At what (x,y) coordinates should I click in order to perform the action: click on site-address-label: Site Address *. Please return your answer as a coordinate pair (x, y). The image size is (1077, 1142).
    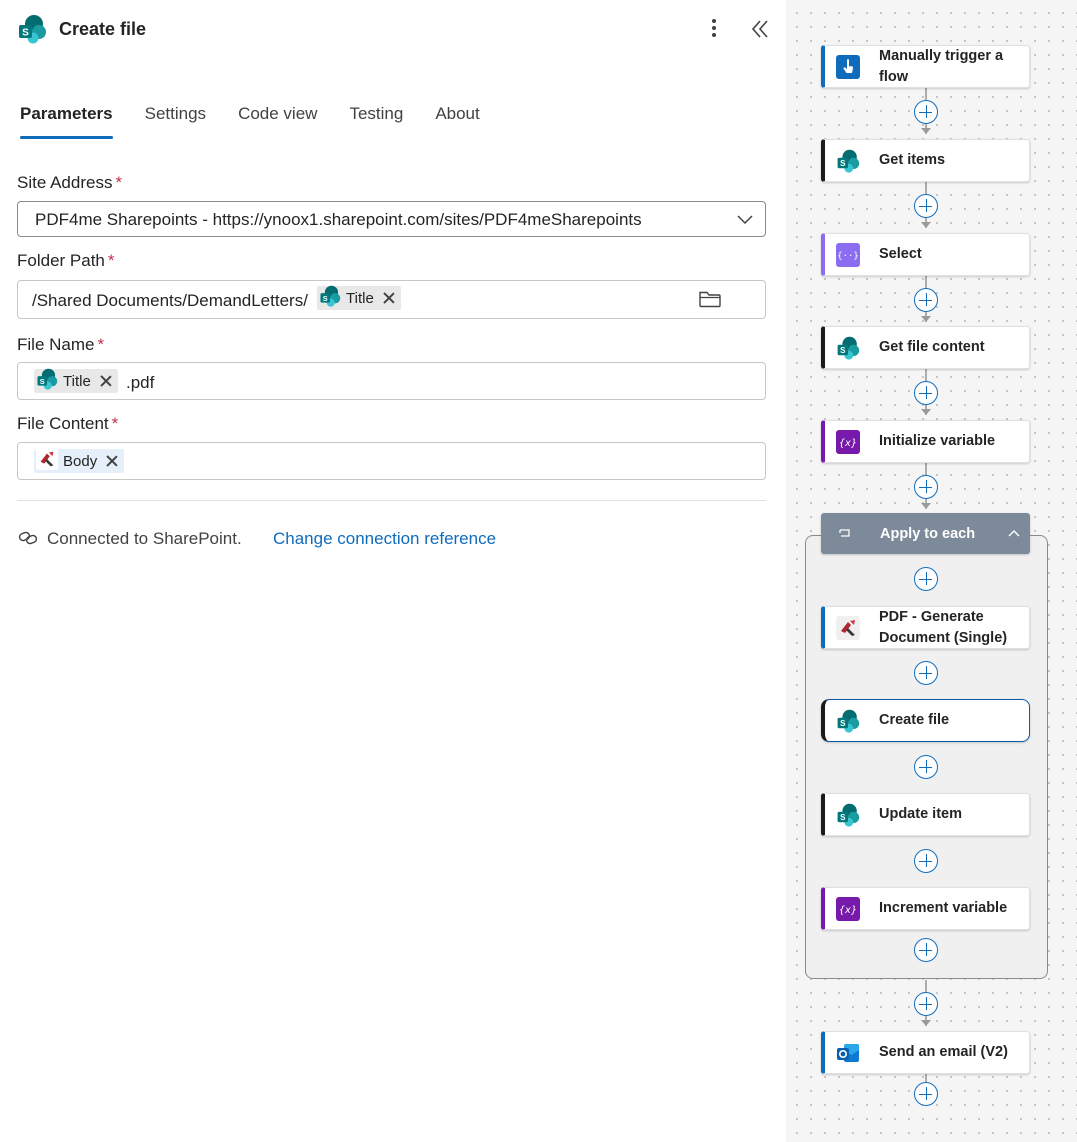
    Looking at the image, I should click on (70, 182).